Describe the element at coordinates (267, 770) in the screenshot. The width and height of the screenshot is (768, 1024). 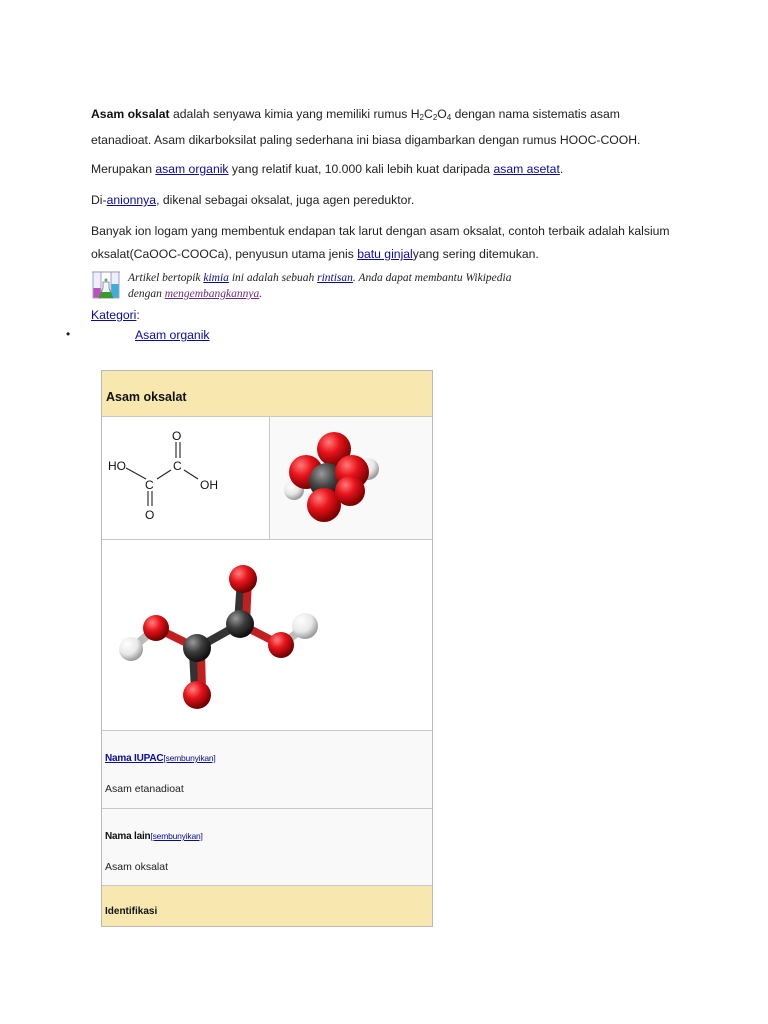
I see `infobox-iupac-section: Nama IUPAC[sembunyikan] Asam etanadioat` at that location.